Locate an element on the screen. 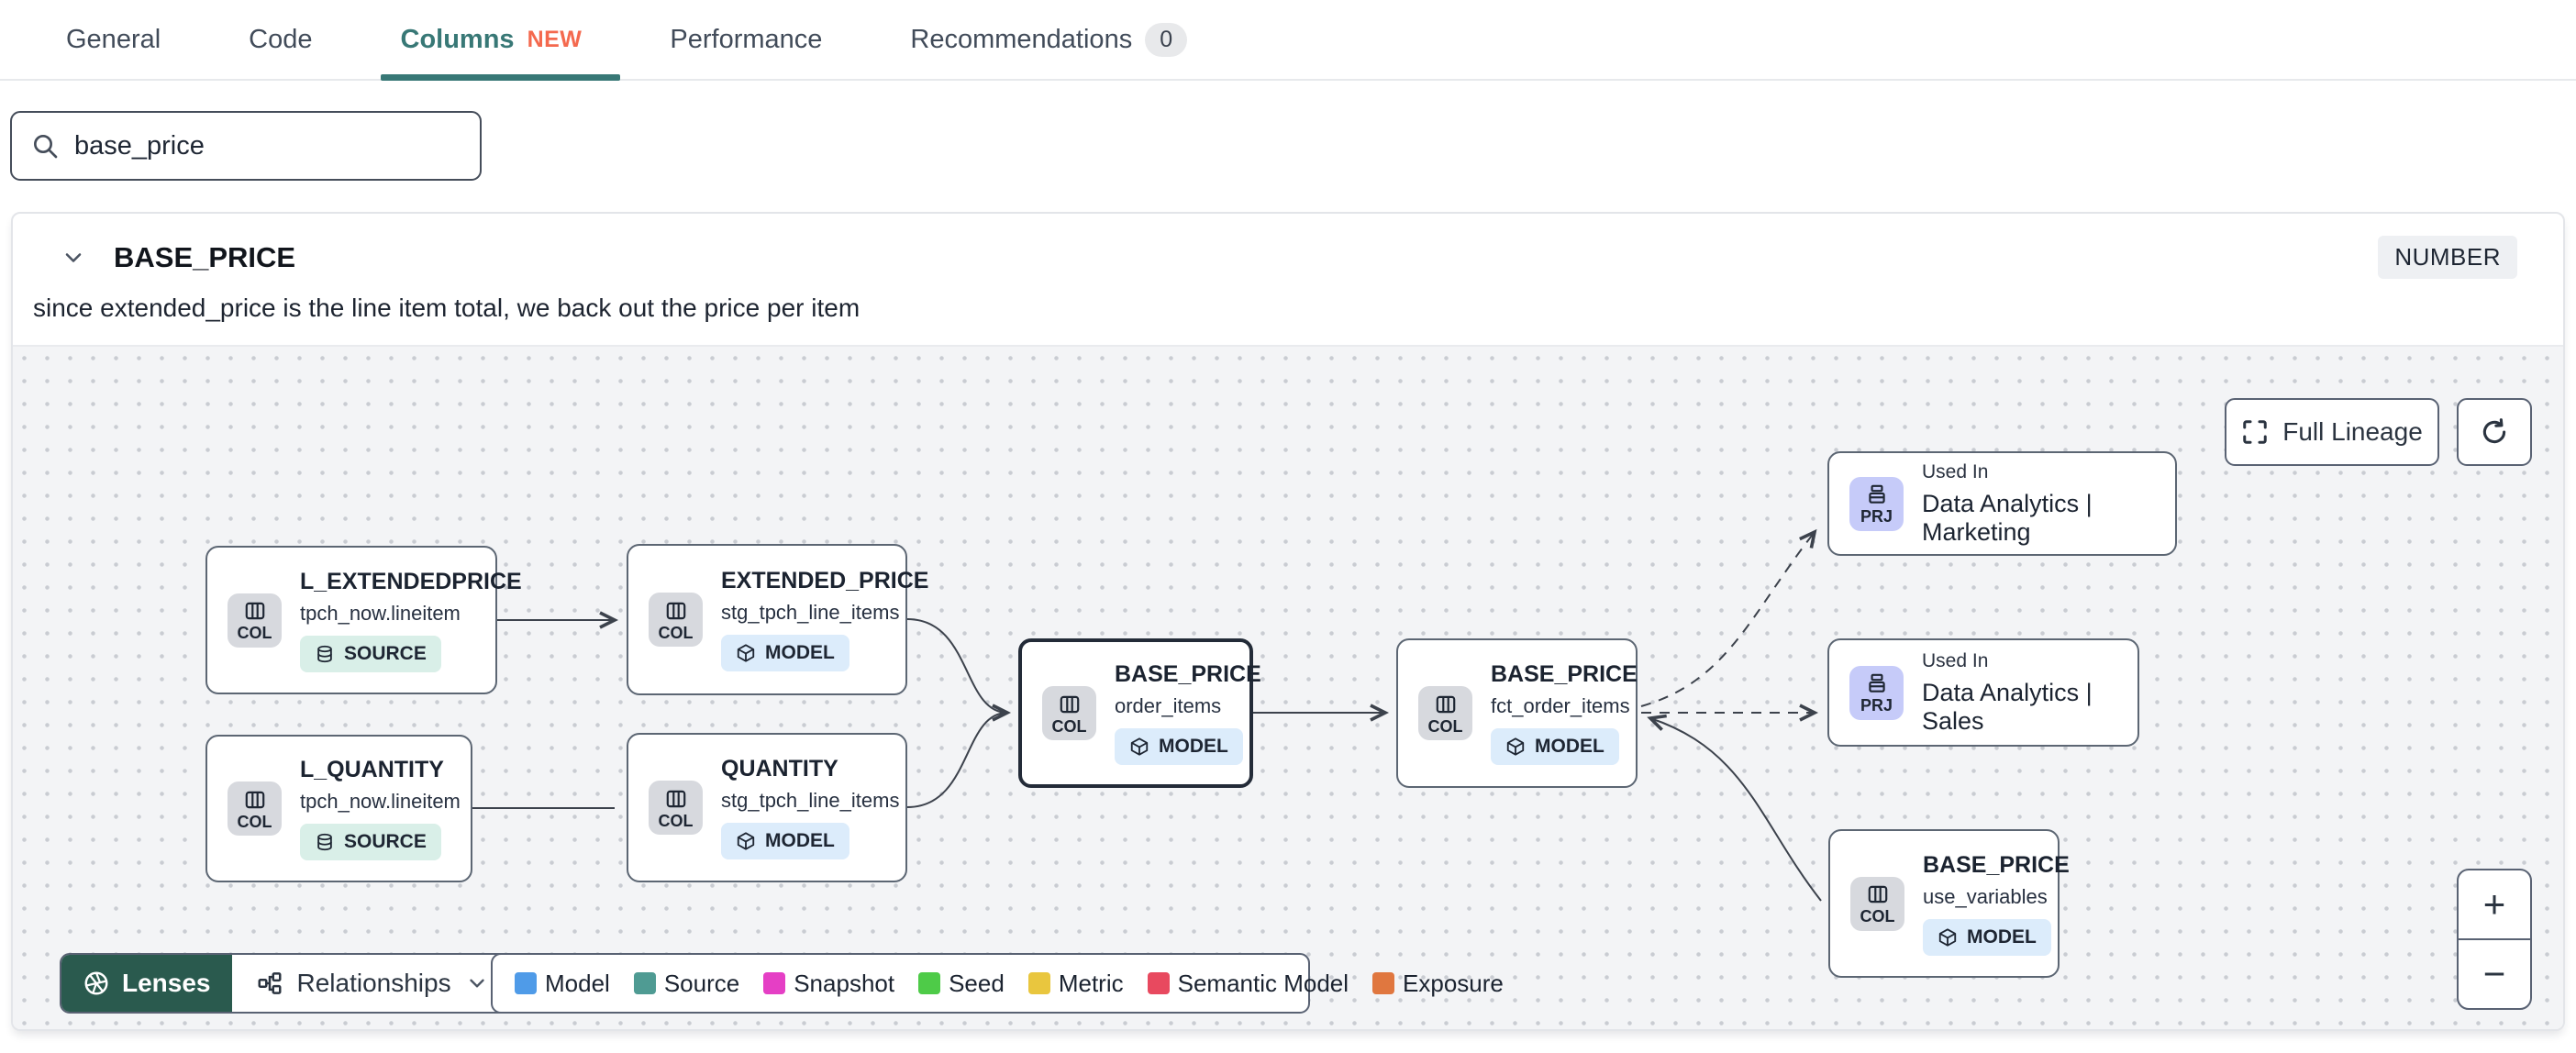  legend-label: Semantic Model is located at coordinates (1263, 983).